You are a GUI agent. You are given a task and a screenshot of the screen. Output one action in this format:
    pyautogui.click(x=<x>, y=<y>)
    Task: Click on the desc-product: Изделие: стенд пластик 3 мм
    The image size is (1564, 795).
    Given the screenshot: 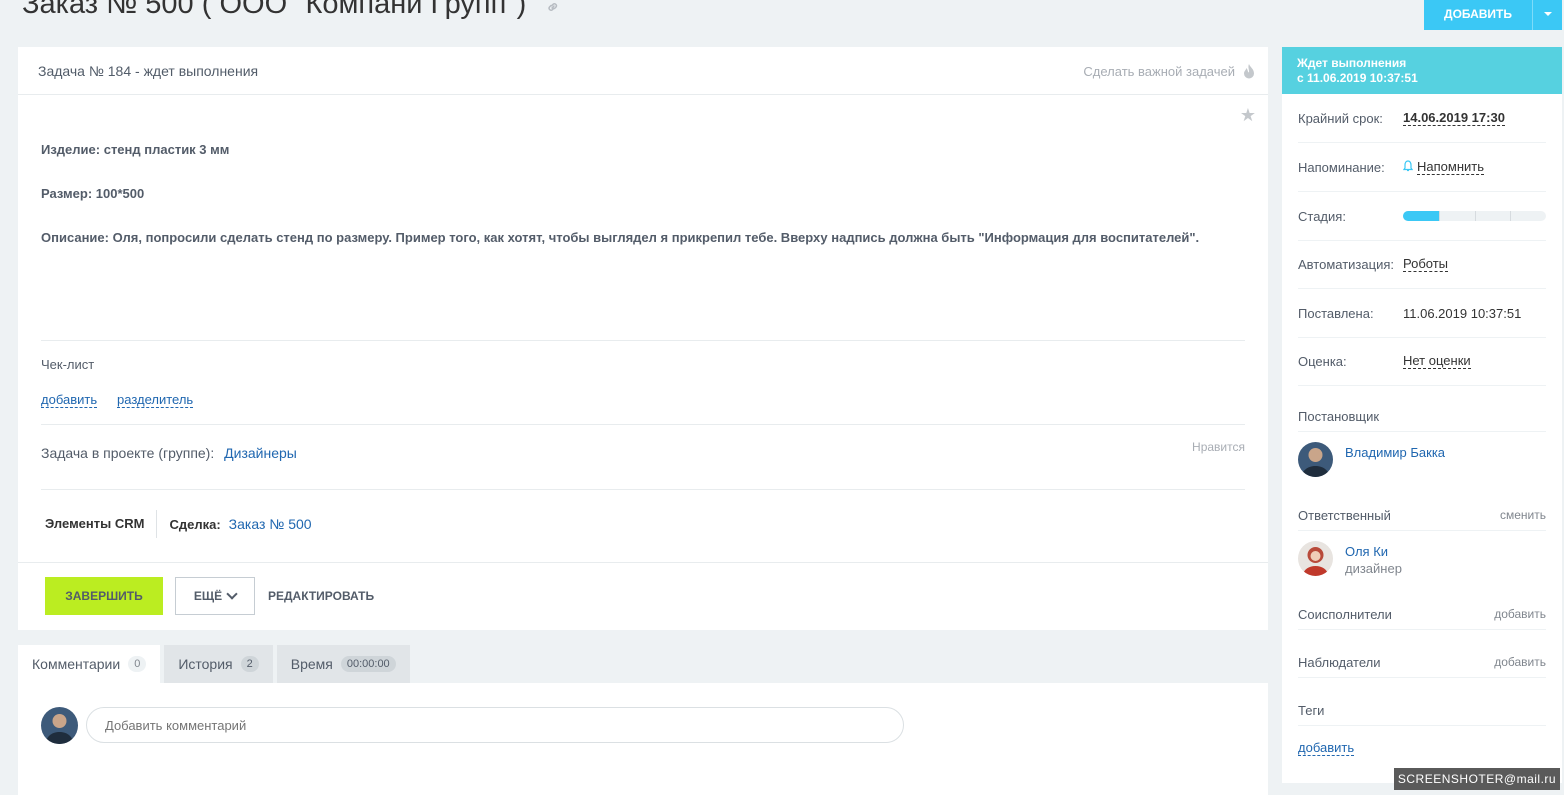 What is the action you would take?
    pyautogui.click(x=135, y=149)
    